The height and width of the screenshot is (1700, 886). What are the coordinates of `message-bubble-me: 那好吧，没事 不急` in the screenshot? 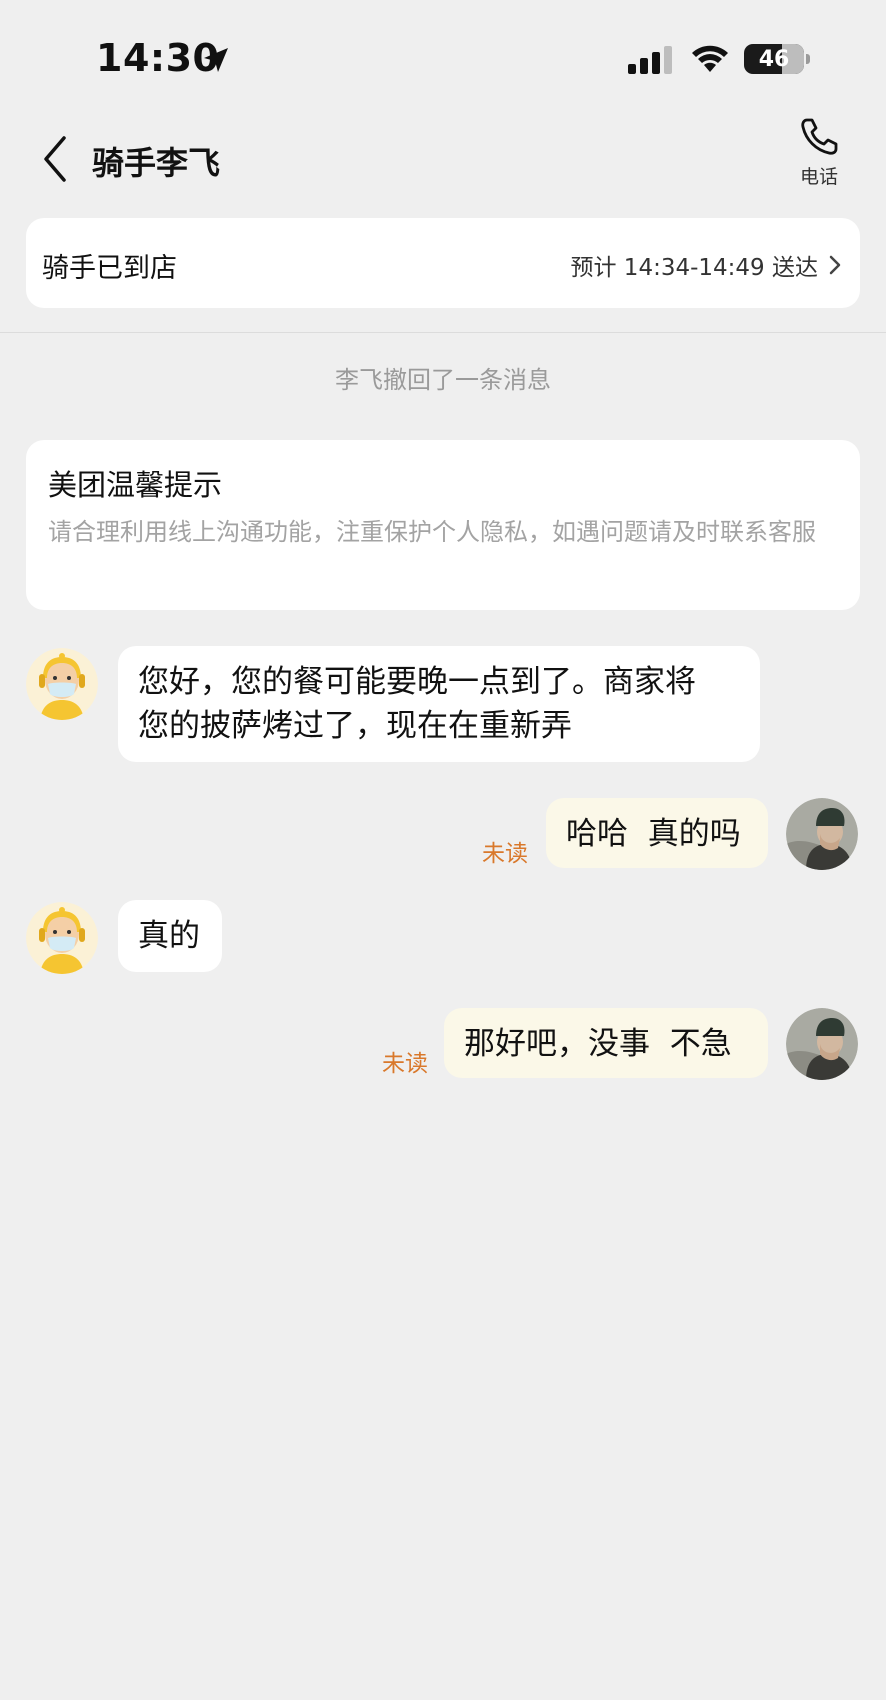 It's located at (606, 1043).